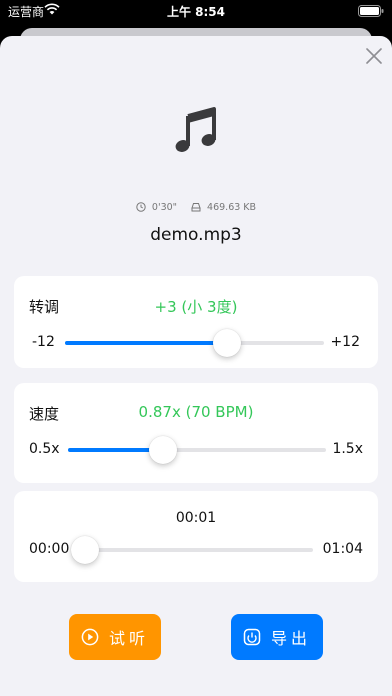 The image size is (392, 696). I want to click on pitch-slider-thumb, so click(226, 343).